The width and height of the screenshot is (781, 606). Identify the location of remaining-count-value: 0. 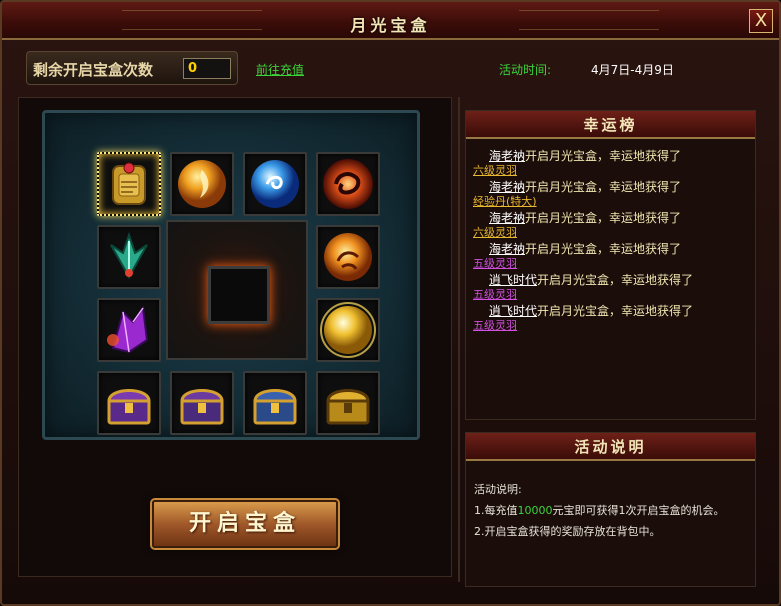
(207, 68).